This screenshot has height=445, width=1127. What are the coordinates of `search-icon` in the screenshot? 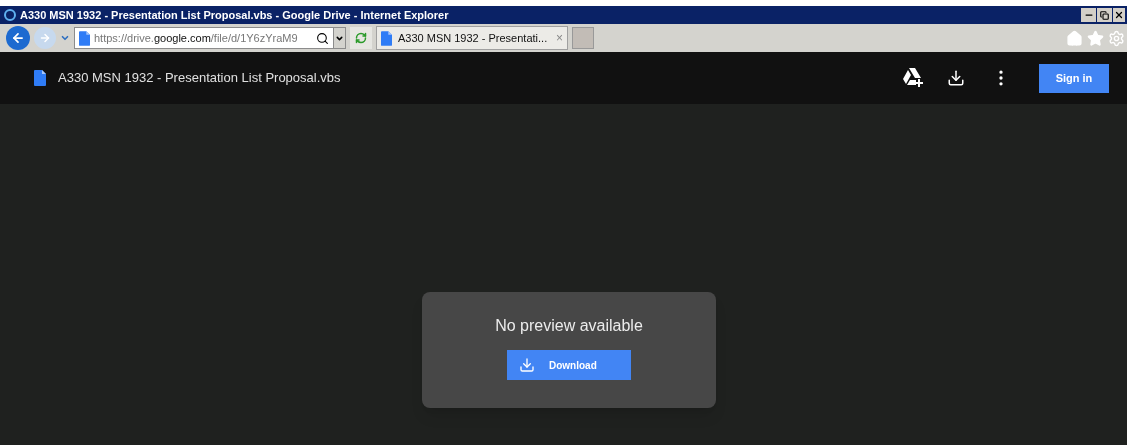 It's located at (322, 38).